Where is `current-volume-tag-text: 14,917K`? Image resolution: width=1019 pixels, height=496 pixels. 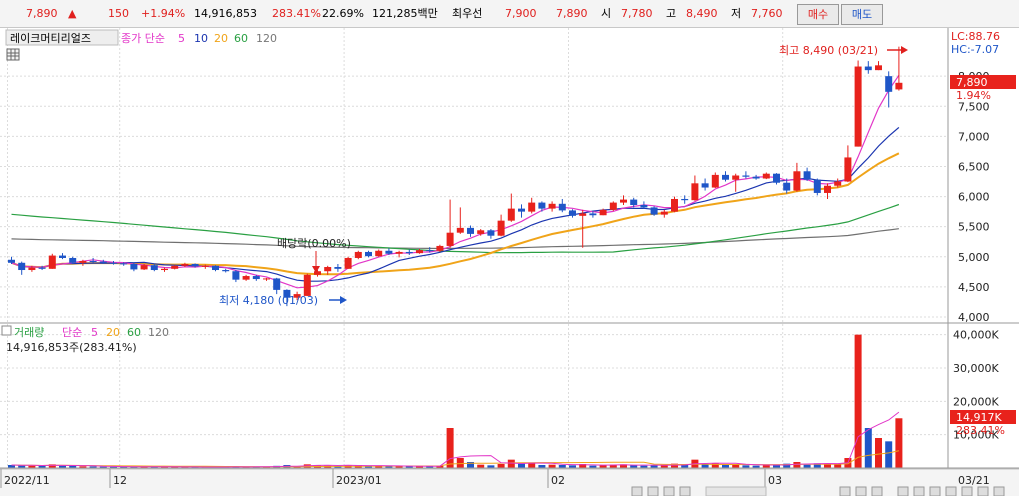
current-volume-tag-text: 14,917K is located at coordinates (979, 417).